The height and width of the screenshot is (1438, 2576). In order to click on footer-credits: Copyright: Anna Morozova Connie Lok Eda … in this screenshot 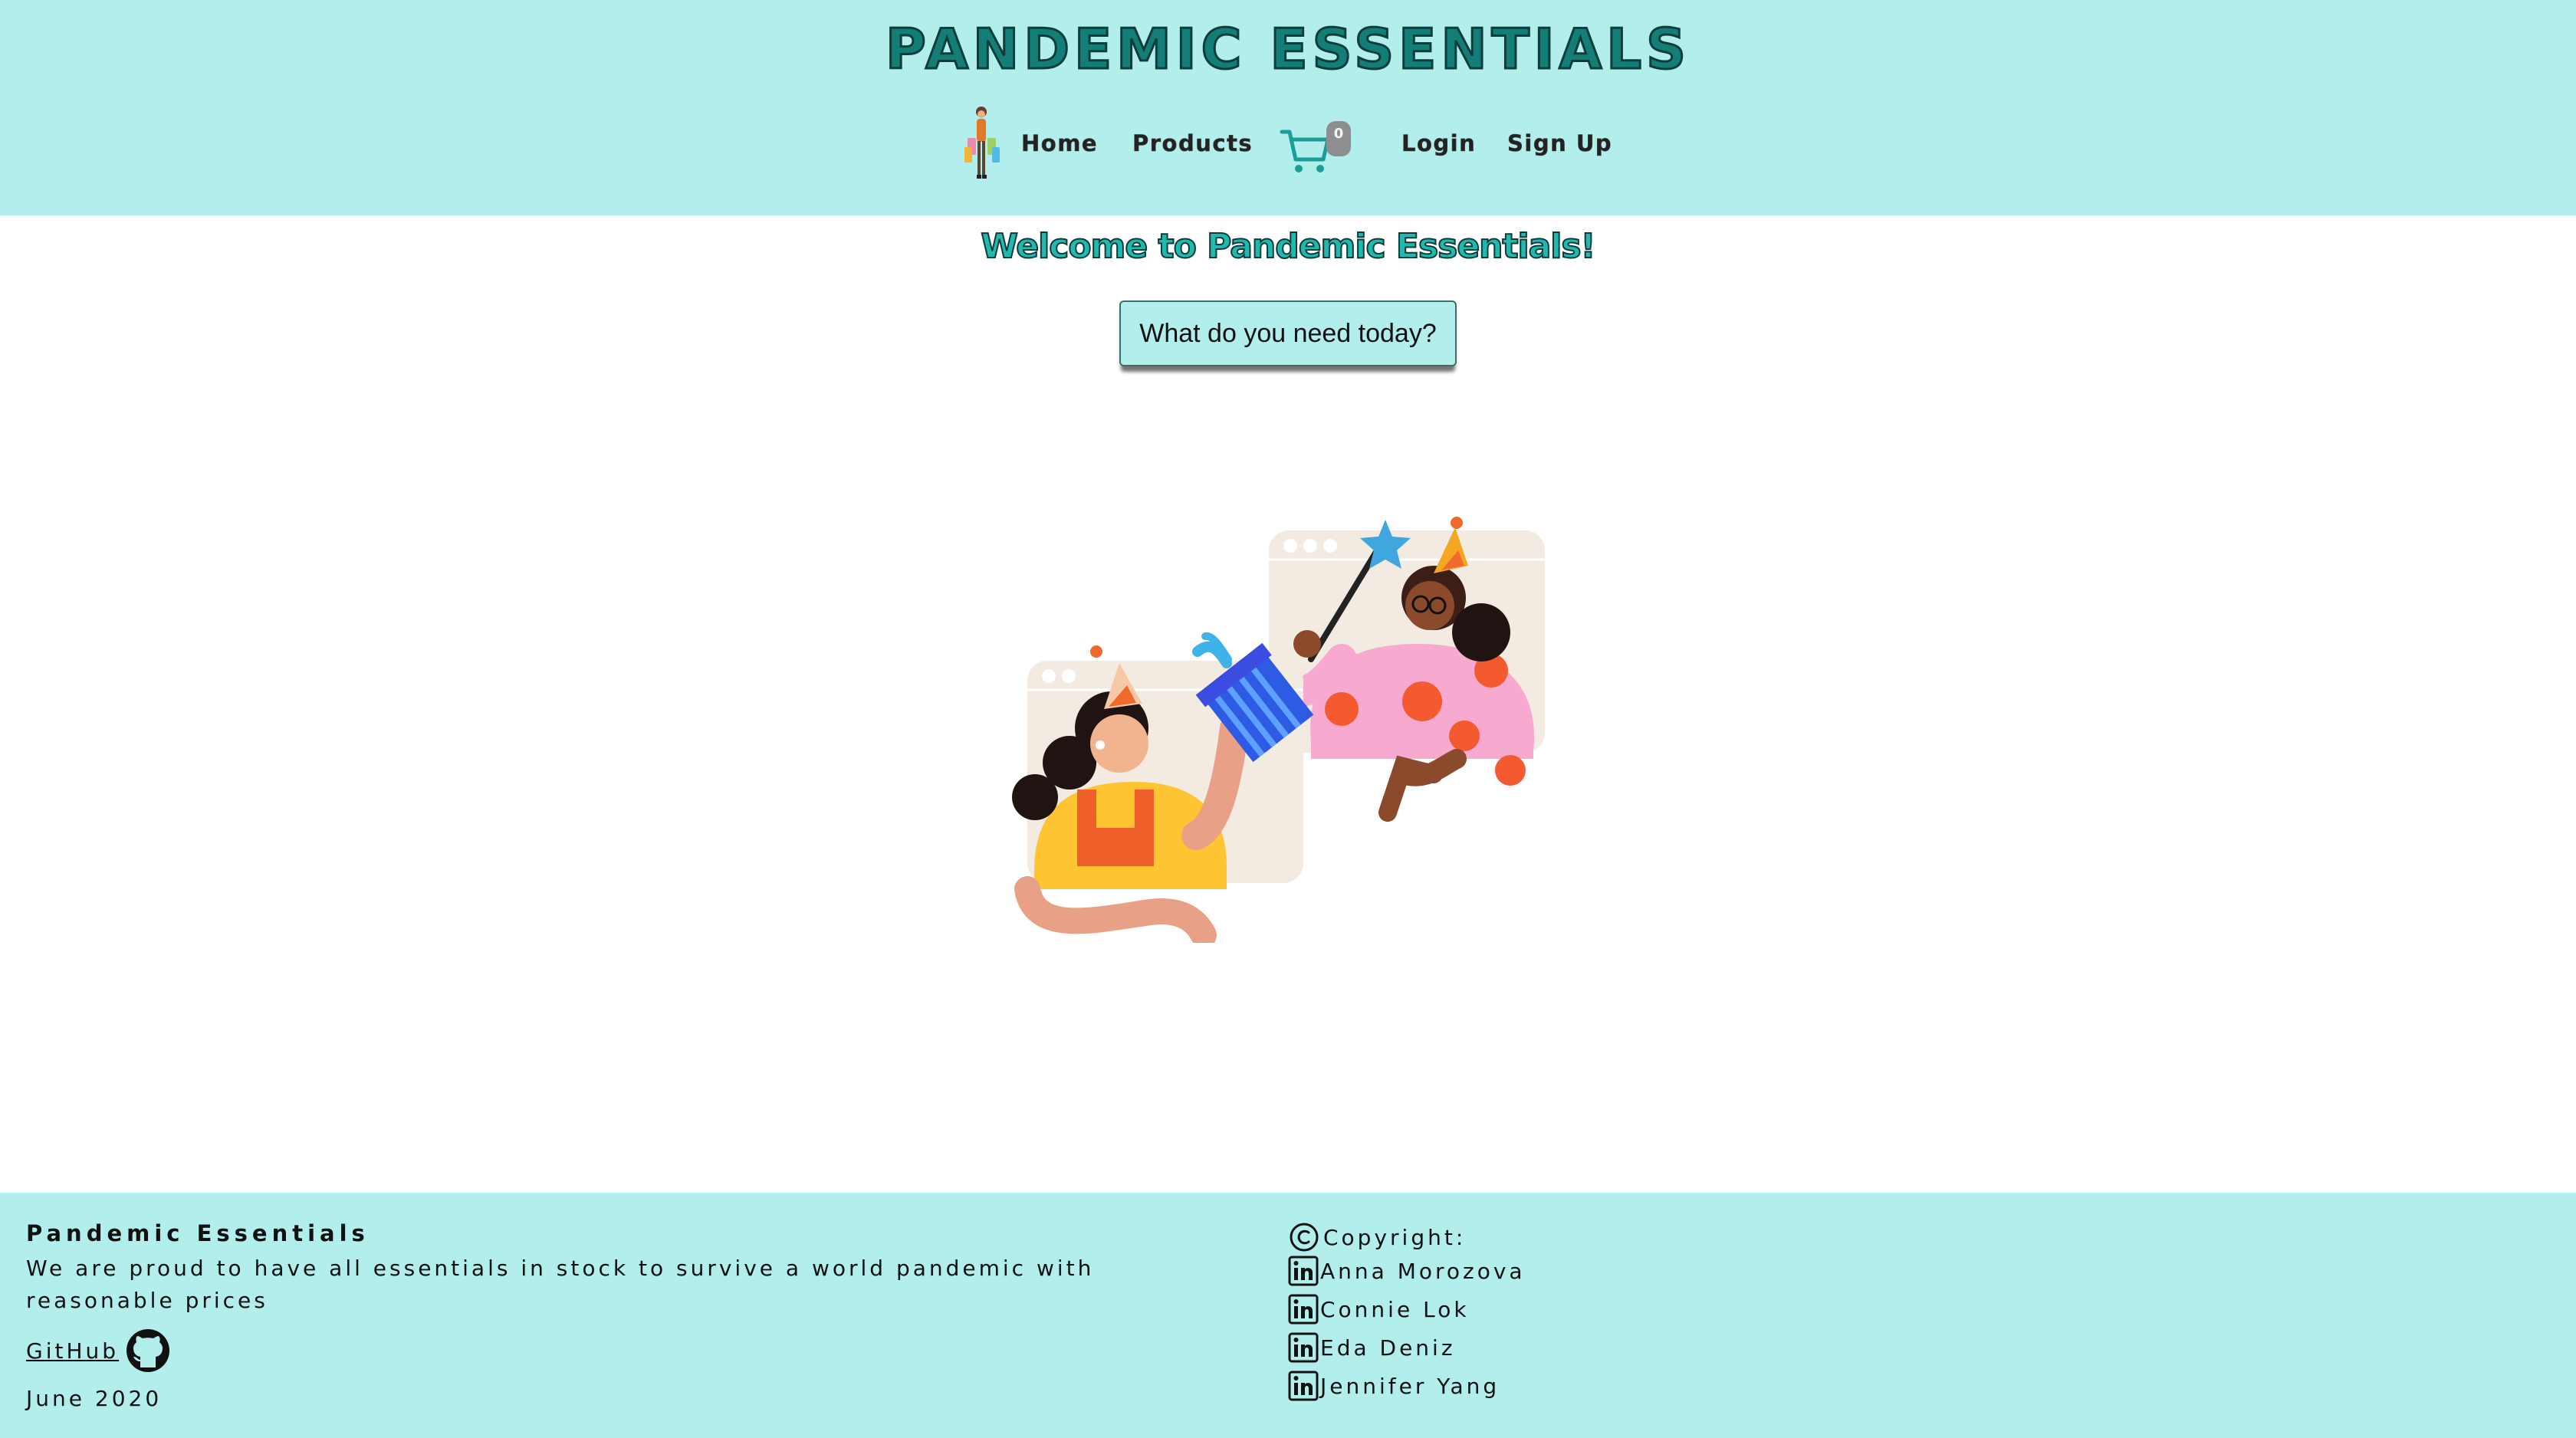, I will do `click(1594, 1327)`.